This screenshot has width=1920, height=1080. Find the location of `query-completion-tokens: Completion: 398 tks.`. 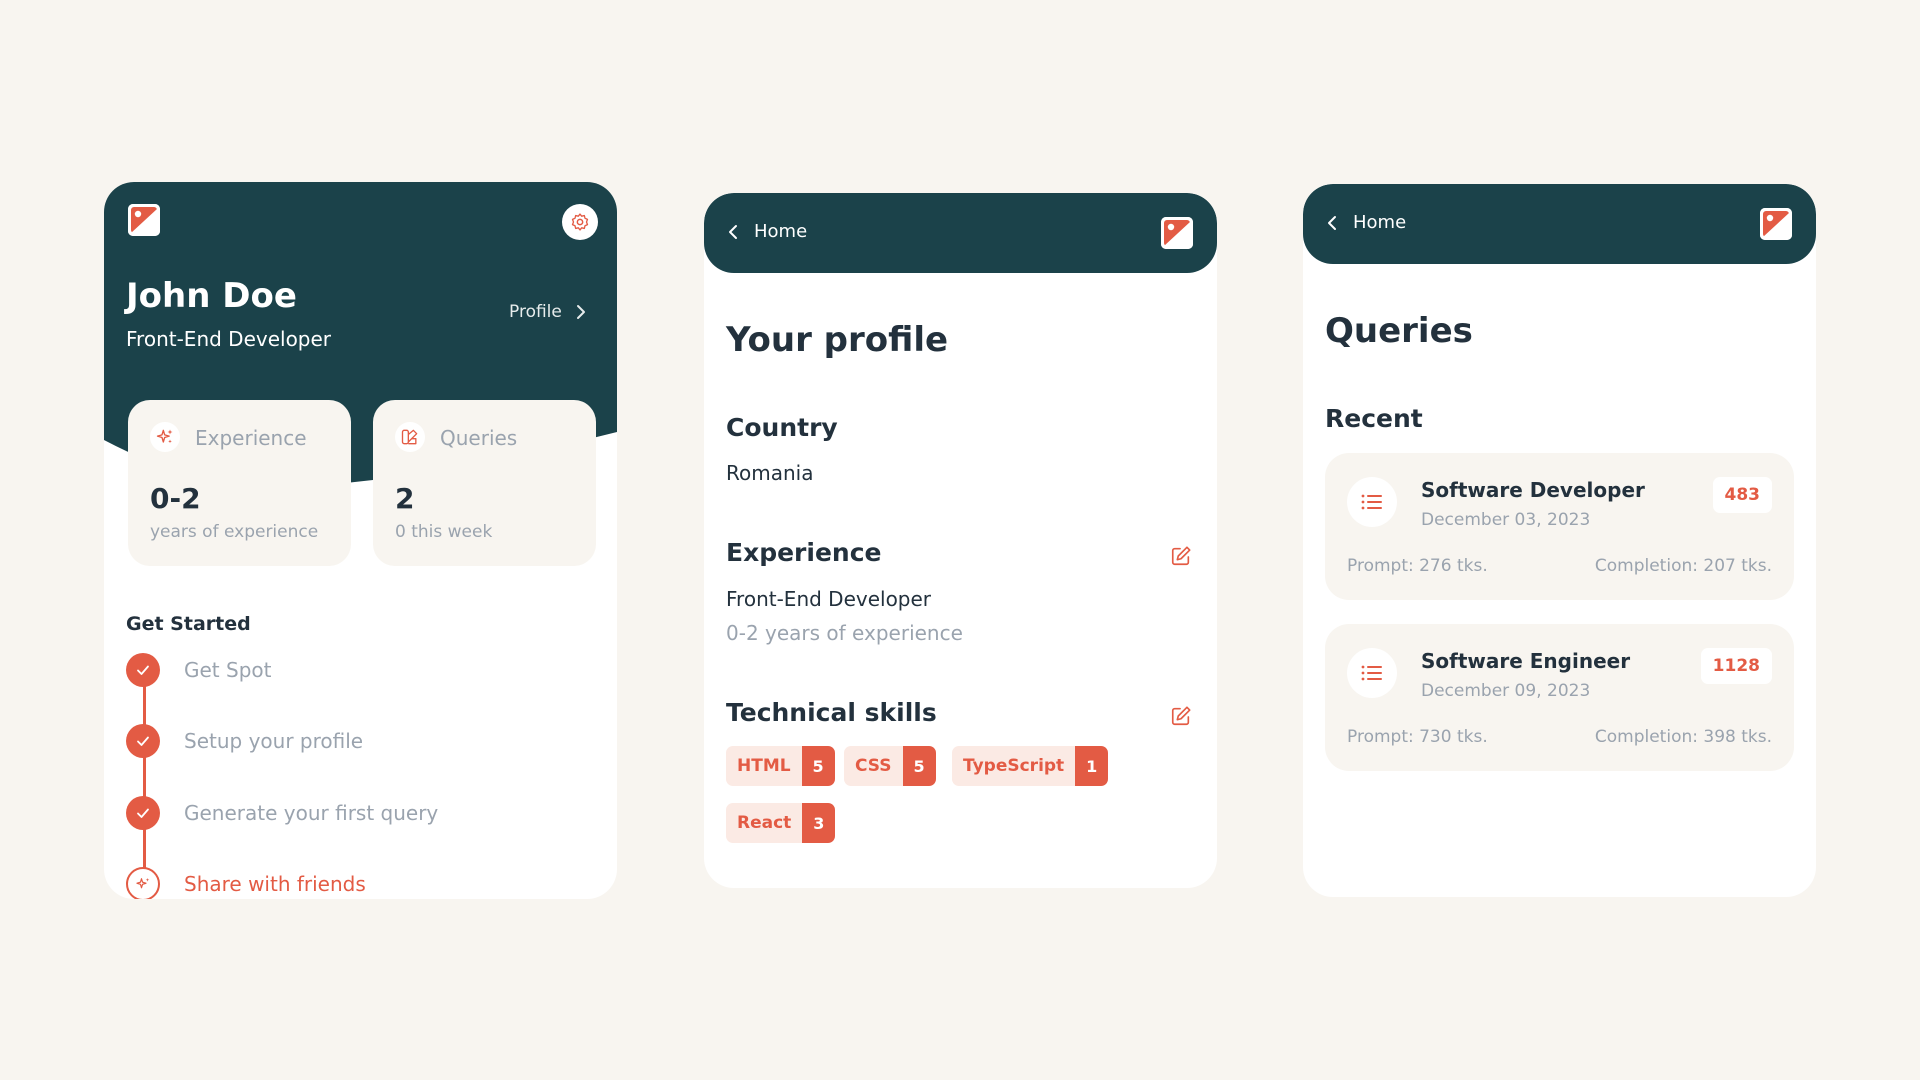

query-completion-tokens: Completion: 398 tks. is located at coordinates (1683, 737).